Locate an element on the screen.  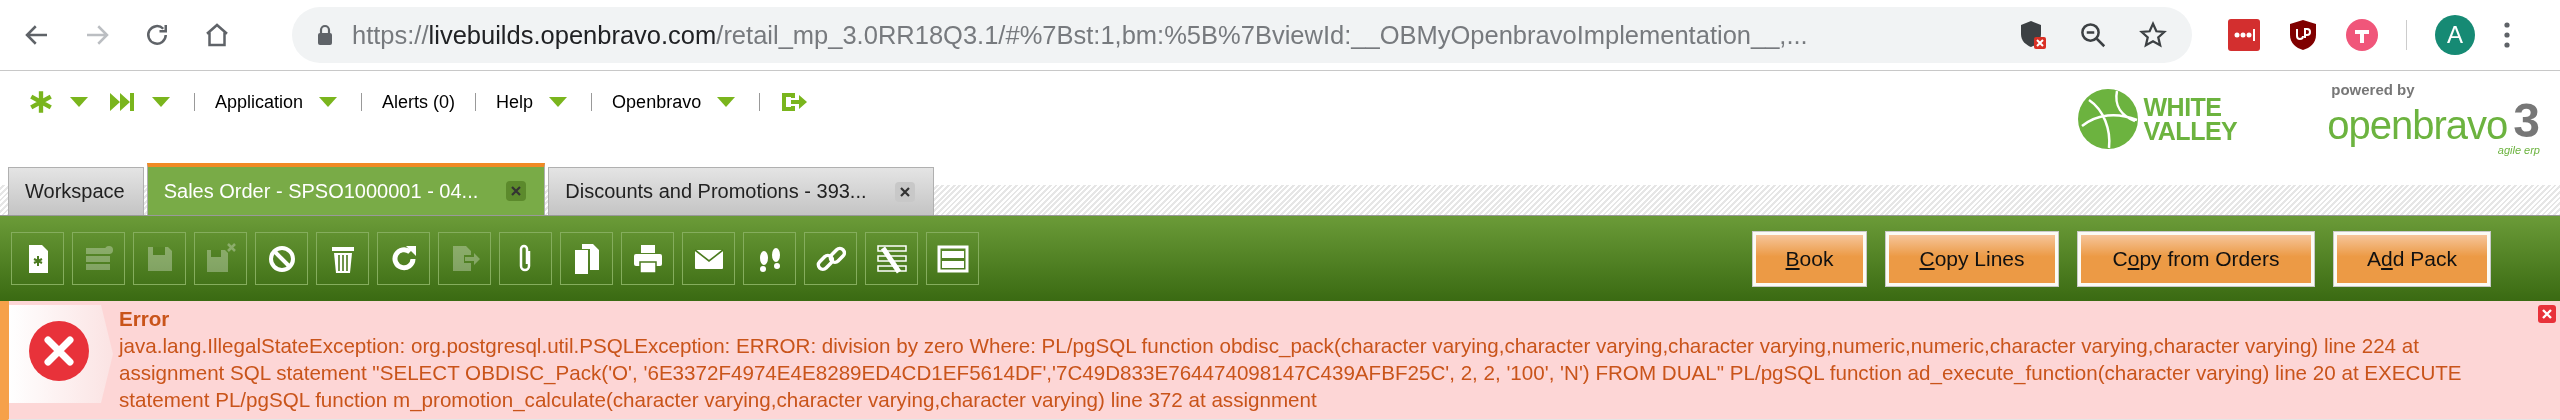
refresh-button is located at coordinates (403, 258).